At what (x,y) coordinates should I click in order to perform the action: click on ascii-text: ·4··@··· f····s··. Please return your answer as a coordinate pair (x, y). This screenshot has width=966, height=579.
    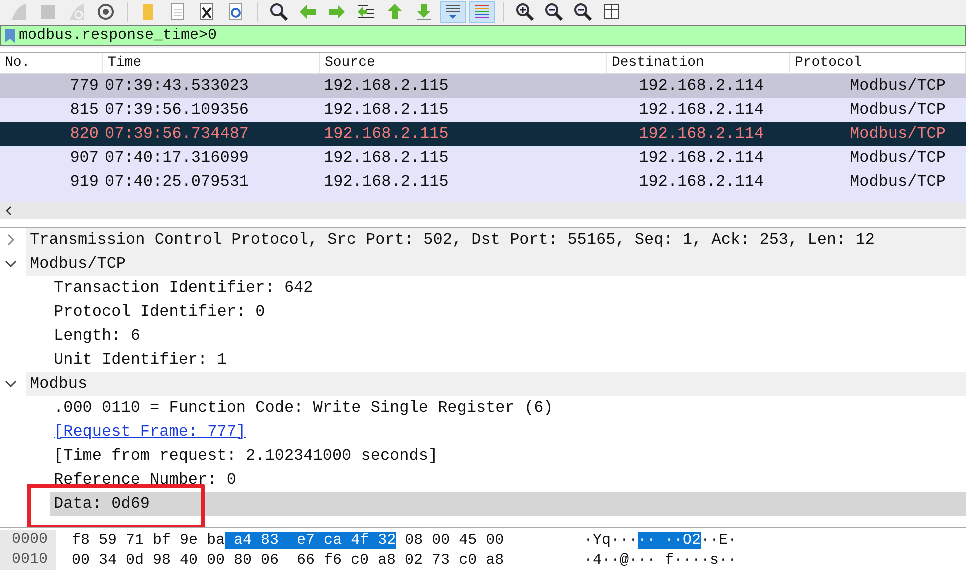
    Looking at the image, I should click on (661, 560).